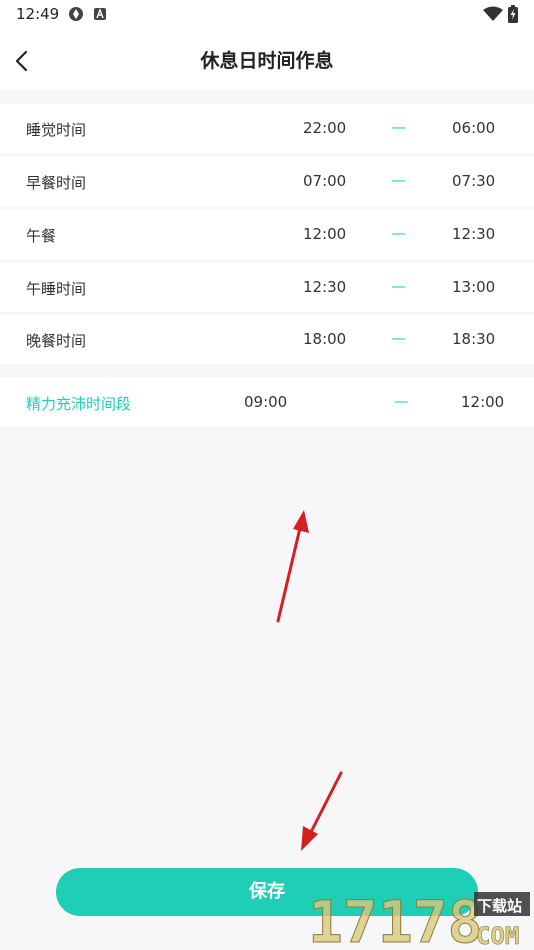 The image size is (534, 950). What do you see at coordinates (473, 234) in the screenshot?
I see `end-time: 12:30` at bounding box center [473, 234].